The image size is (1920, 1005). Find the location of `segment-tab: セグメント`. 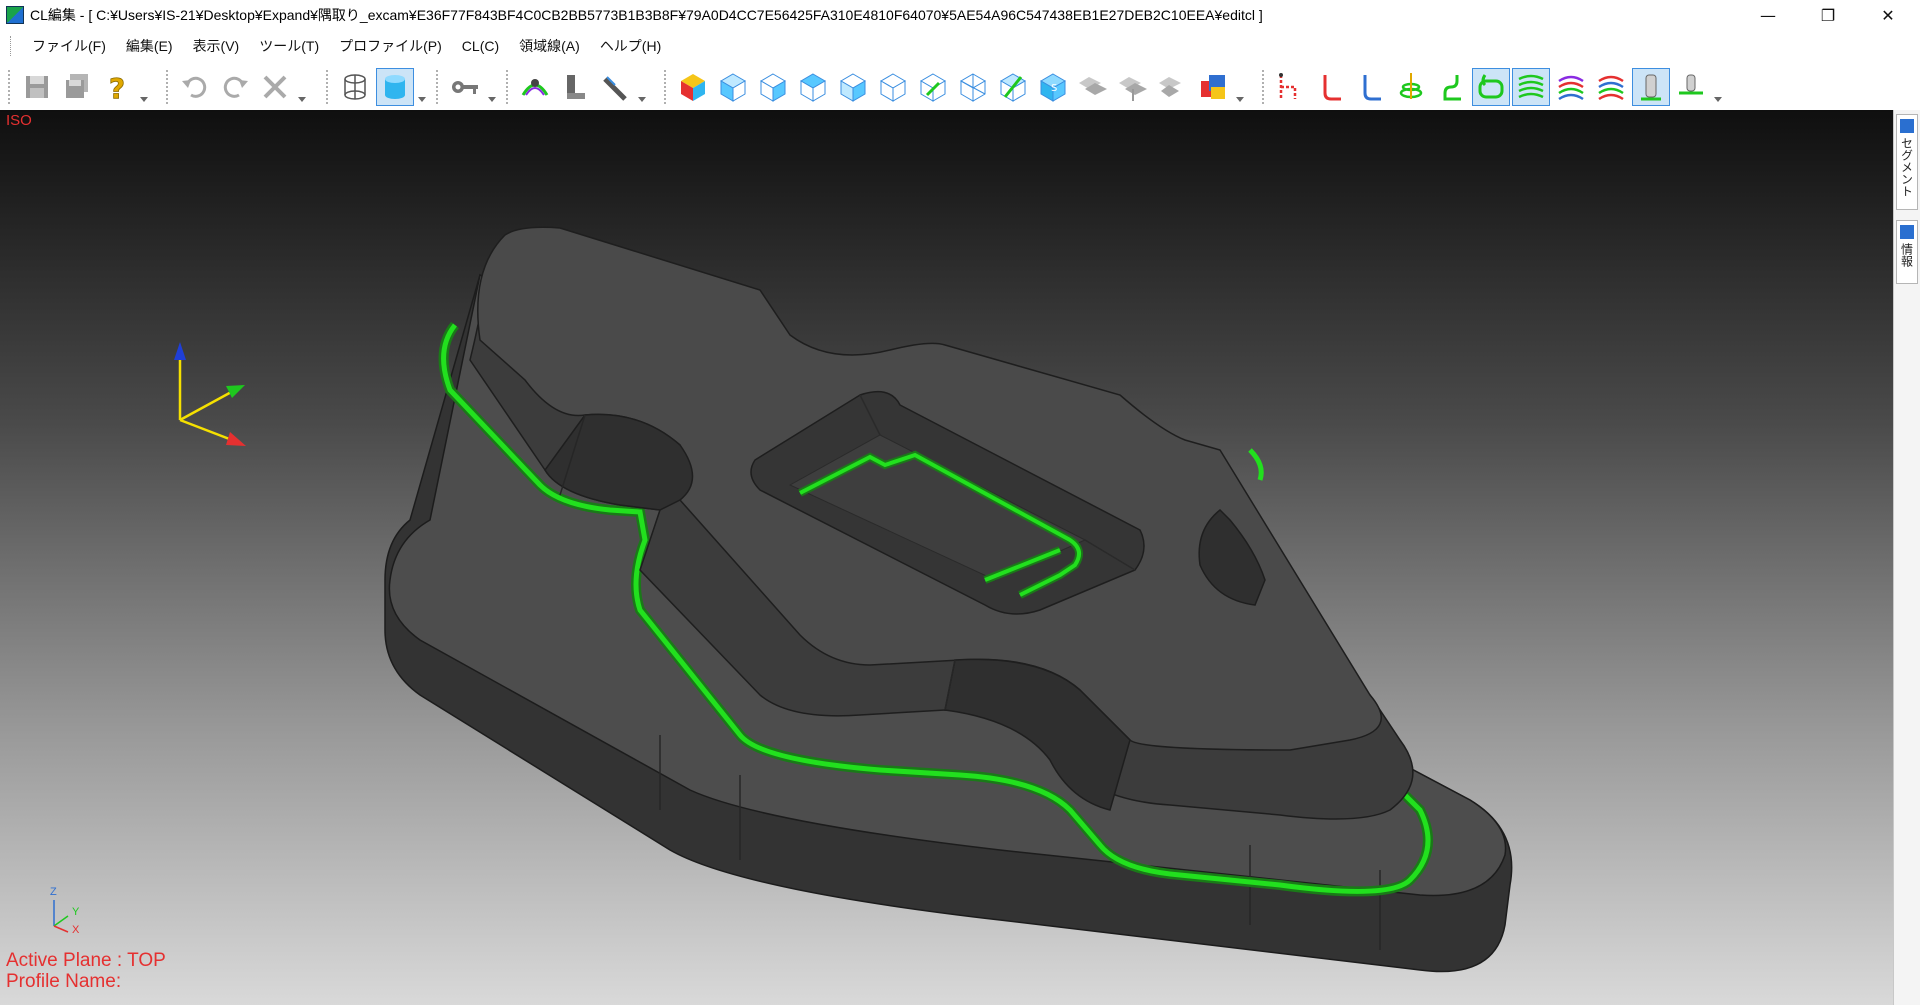

segment-tab: セグメント is located at coordinates (1907, 162).